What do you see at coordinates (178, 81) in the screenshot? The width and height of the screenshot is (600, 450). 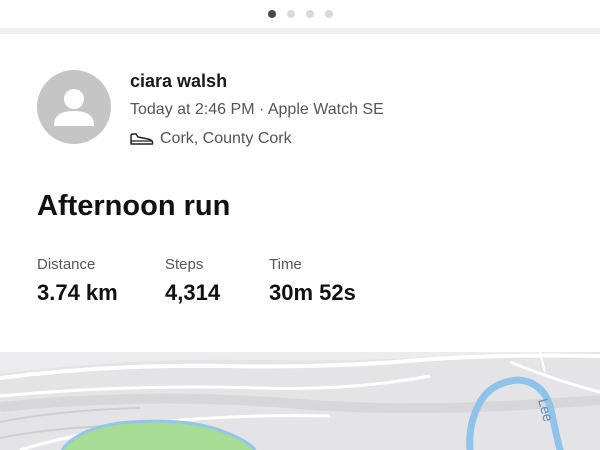 I see `user-name: ciara walsh` at bounding box center [178, 81].